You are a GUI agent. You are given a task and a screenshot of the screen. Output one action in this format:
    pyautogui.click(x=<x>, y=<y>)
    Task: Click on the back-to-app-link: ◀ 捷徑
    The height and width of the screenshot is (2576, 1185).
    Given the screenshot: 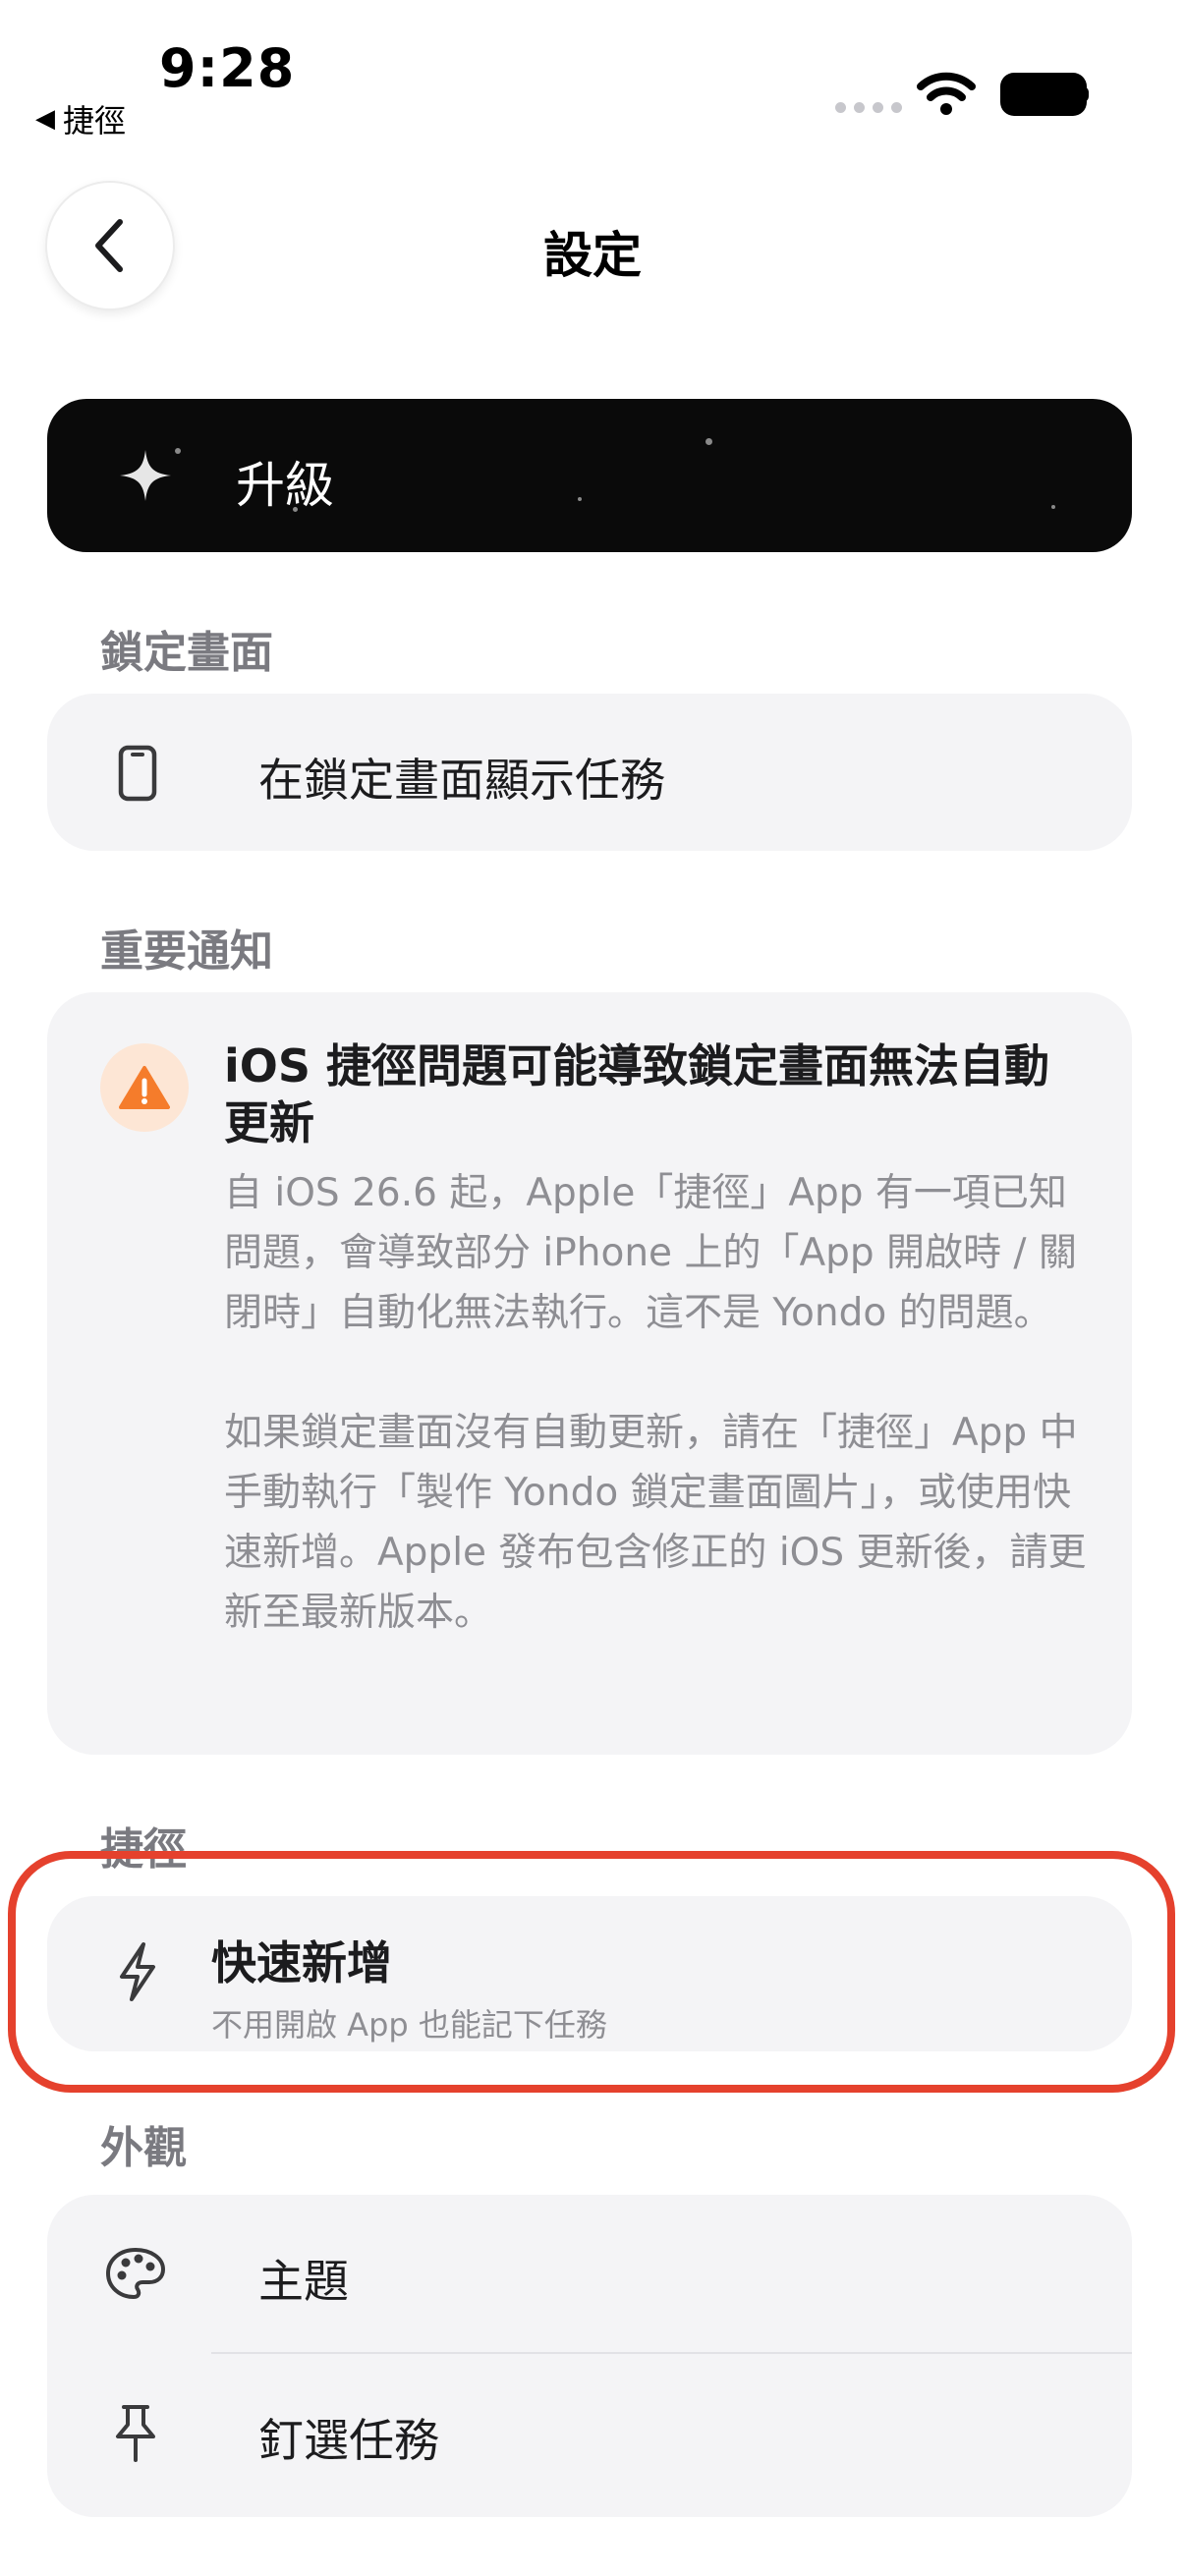 What is the action you would take?
    pyautogui.click(x=81, y=118)
    